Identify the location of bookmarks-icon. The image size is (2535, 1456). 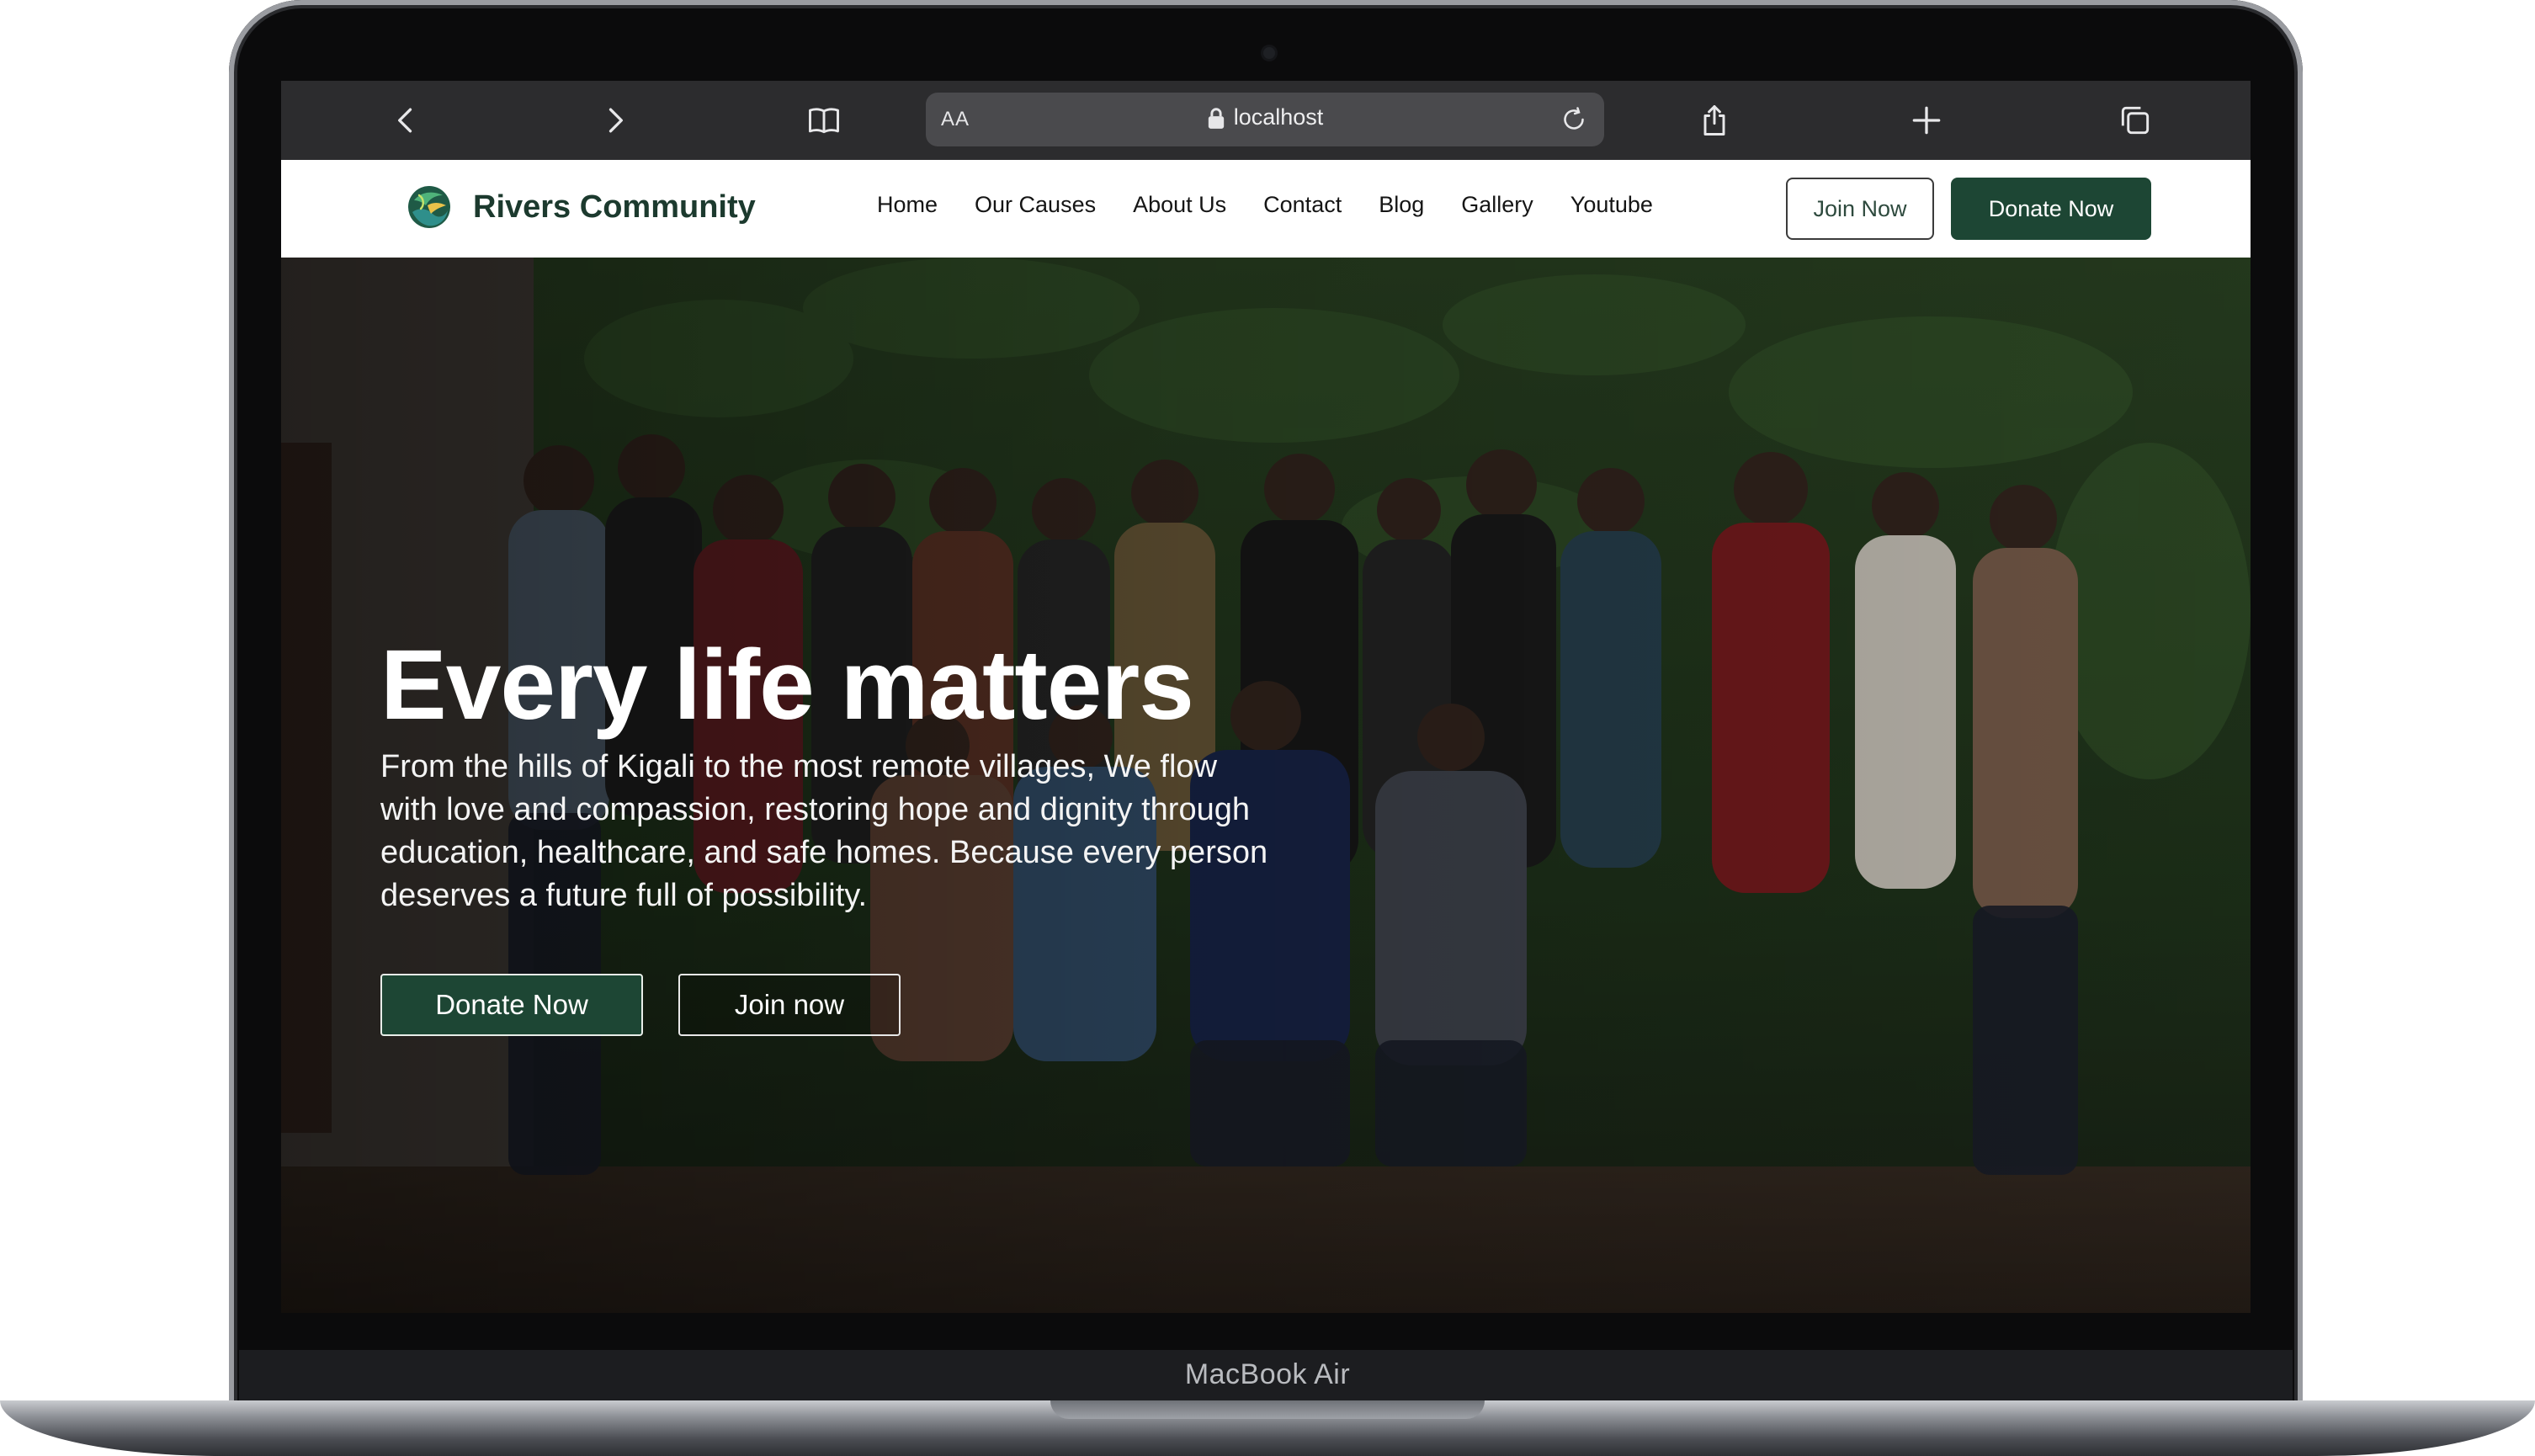
(824, 120).